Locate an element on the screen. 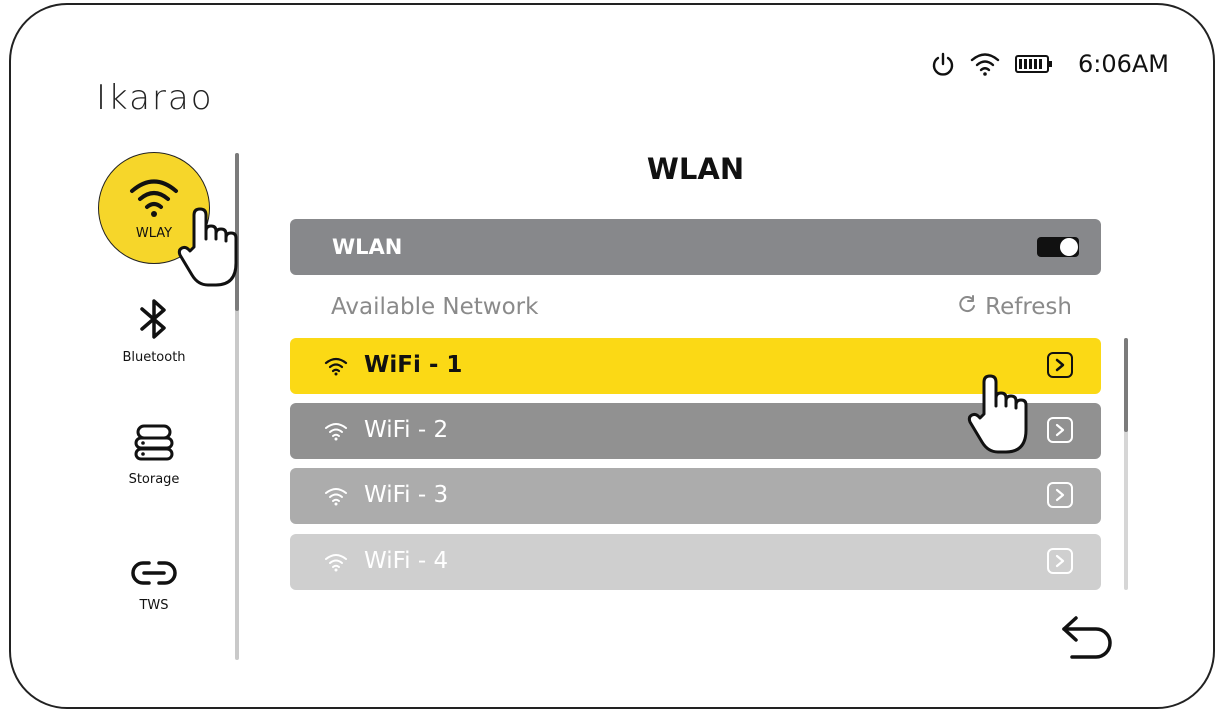  wlan-toggle-switch is located at coordinates (1058, 247).